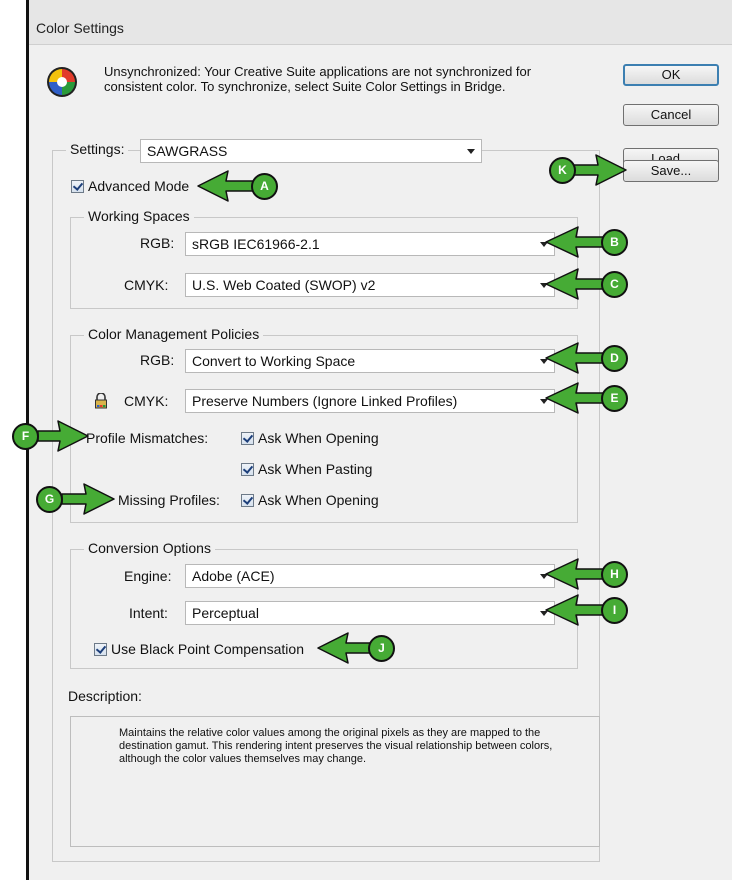 This screenshot has width=732, height=880. What do you see at coordinates (562, 170) in the screenshot?
I see `callout-k: K` at bounding box center [562, 170].